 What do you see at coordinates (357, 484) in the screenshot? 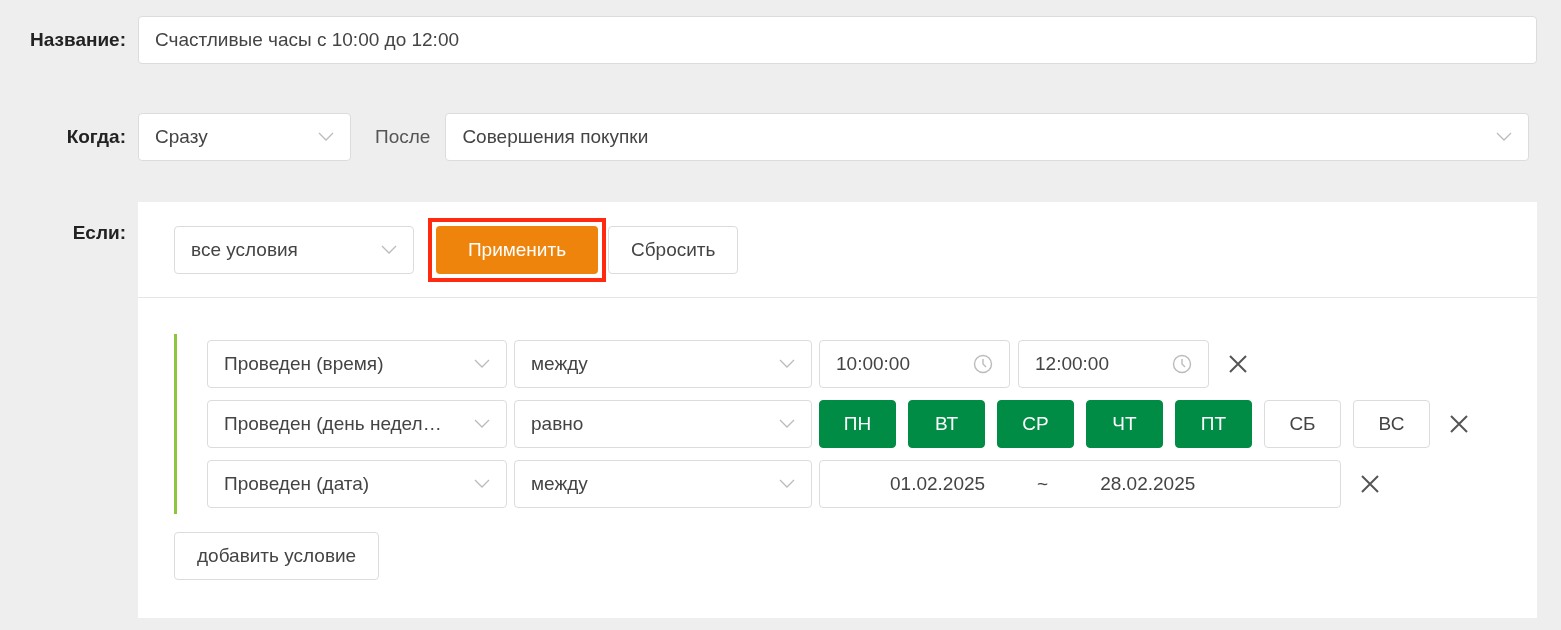
I see `field-select: Проведен (дата)` at bounding box center [357, 484].